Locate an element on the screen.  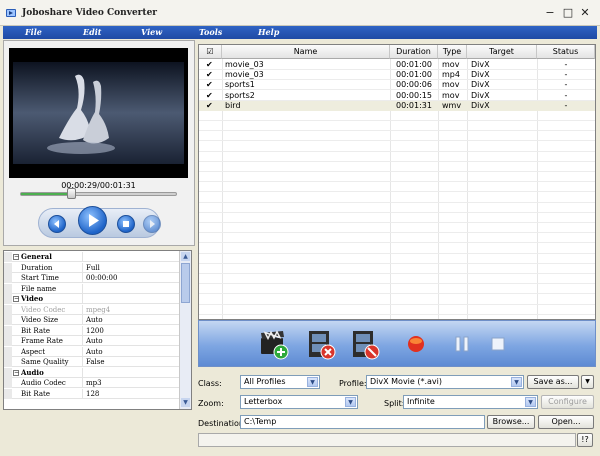
property-value: 1200 is located at coordinates (95, 331).